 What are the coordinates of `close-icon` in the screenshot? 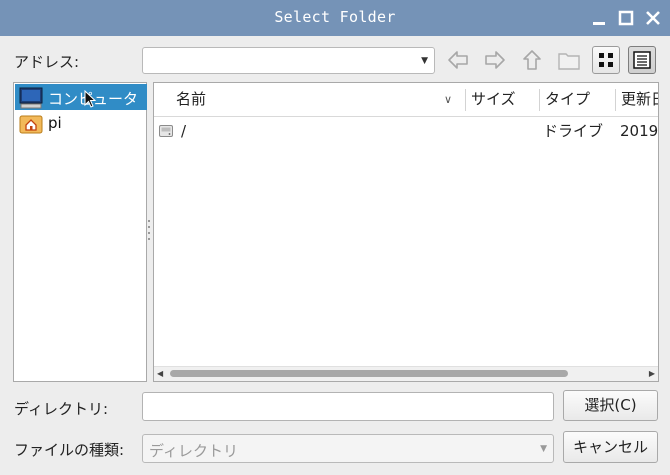 It's located at (653, 18).